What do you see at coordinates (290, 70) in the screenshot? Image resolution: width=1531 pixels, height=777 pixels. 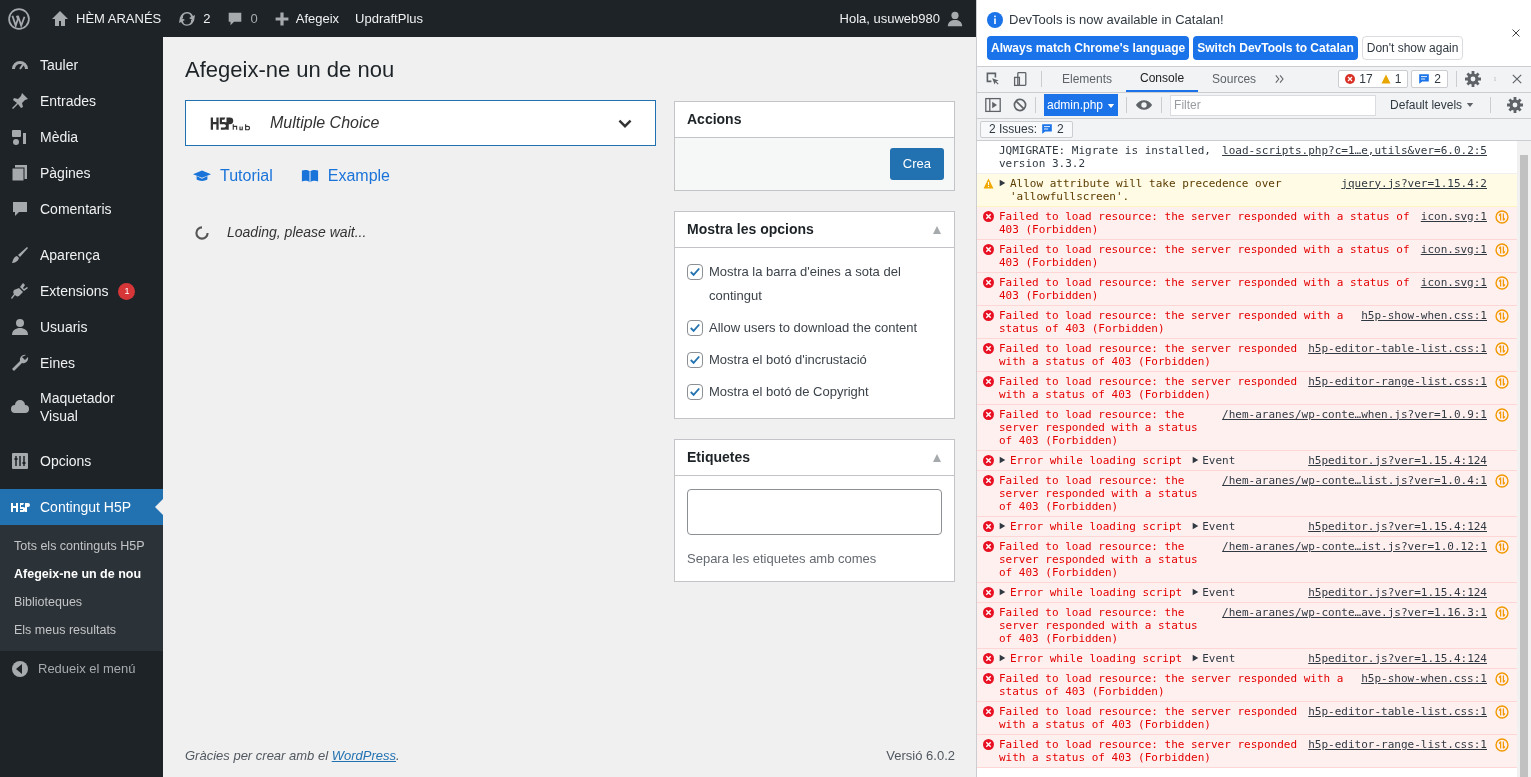 I see `page-title: Afegeix-ne un de nou` at bounding box center [290, 70].